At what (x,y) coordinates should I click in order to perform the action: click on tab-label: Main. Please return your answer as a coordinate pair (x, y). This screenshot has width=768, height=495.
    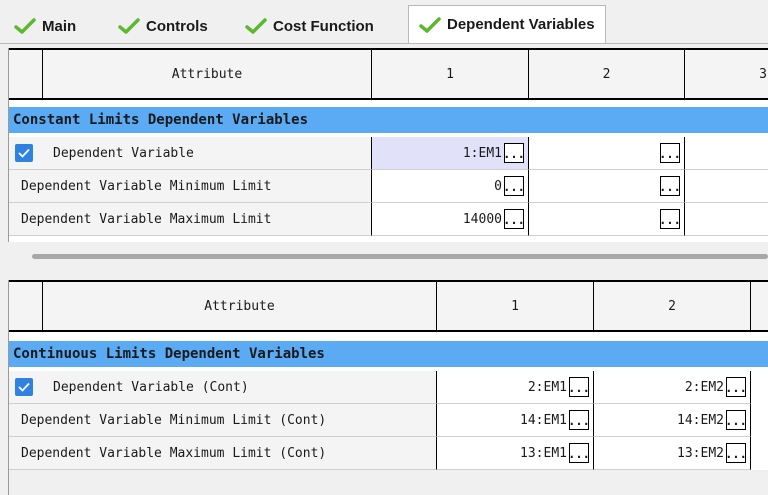
    Looking at the image, I should click on (59, 26).